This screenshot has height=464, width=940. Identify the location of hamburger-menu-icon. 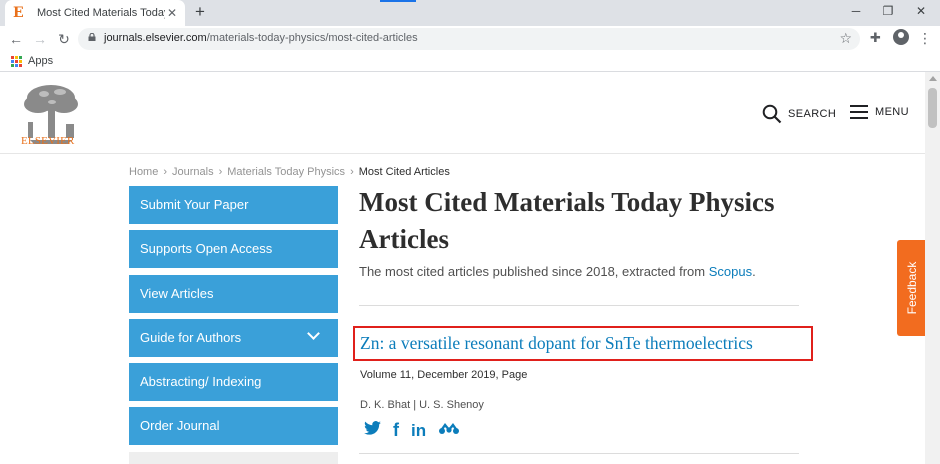
(859, 112).